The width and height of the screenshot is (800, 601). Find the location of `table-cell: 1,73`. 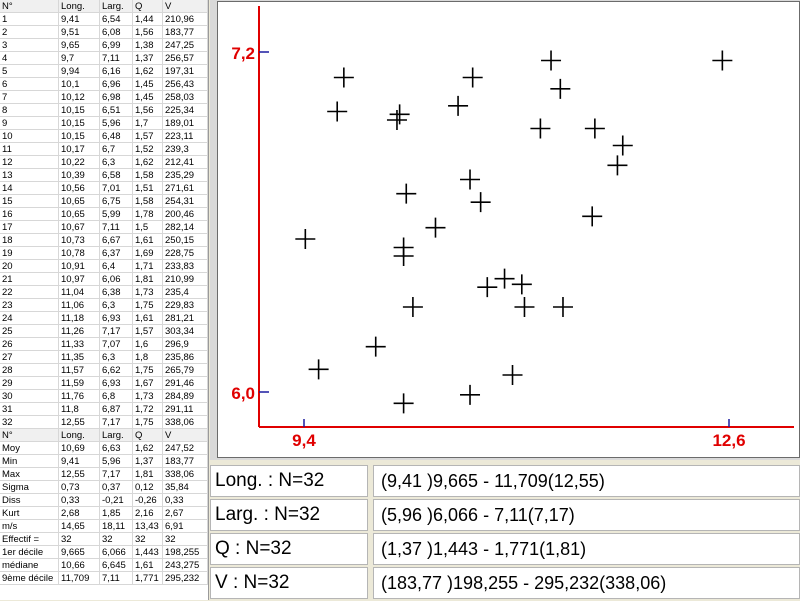

table-cell: 1,73 is located at coordinates (148, 292).